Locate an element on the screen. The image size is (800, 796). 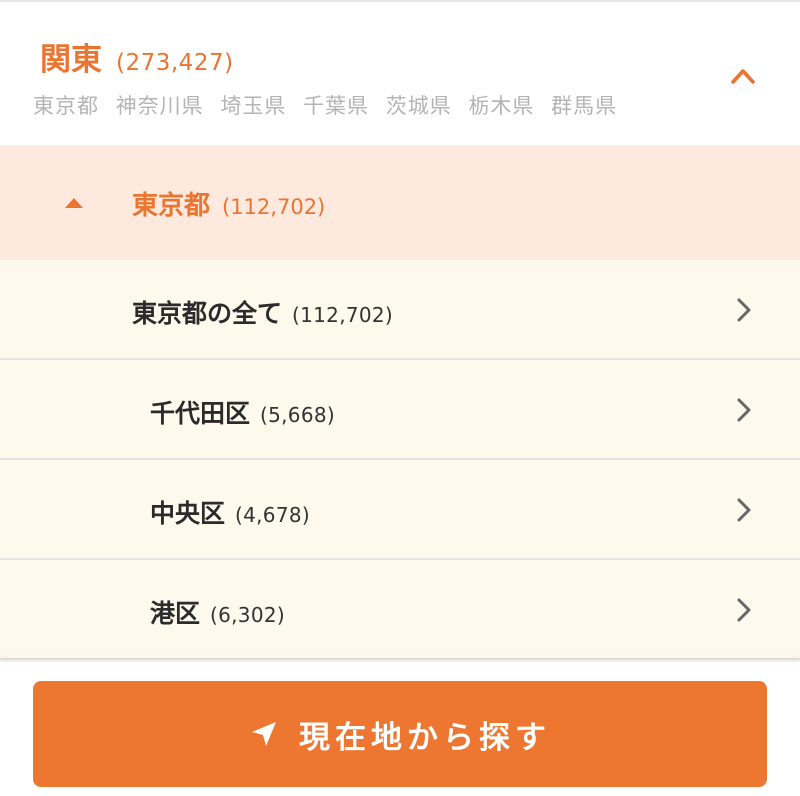
city-row-all-tokyo: 東京都の全て (112,702) is located at coordinates (400, 310).